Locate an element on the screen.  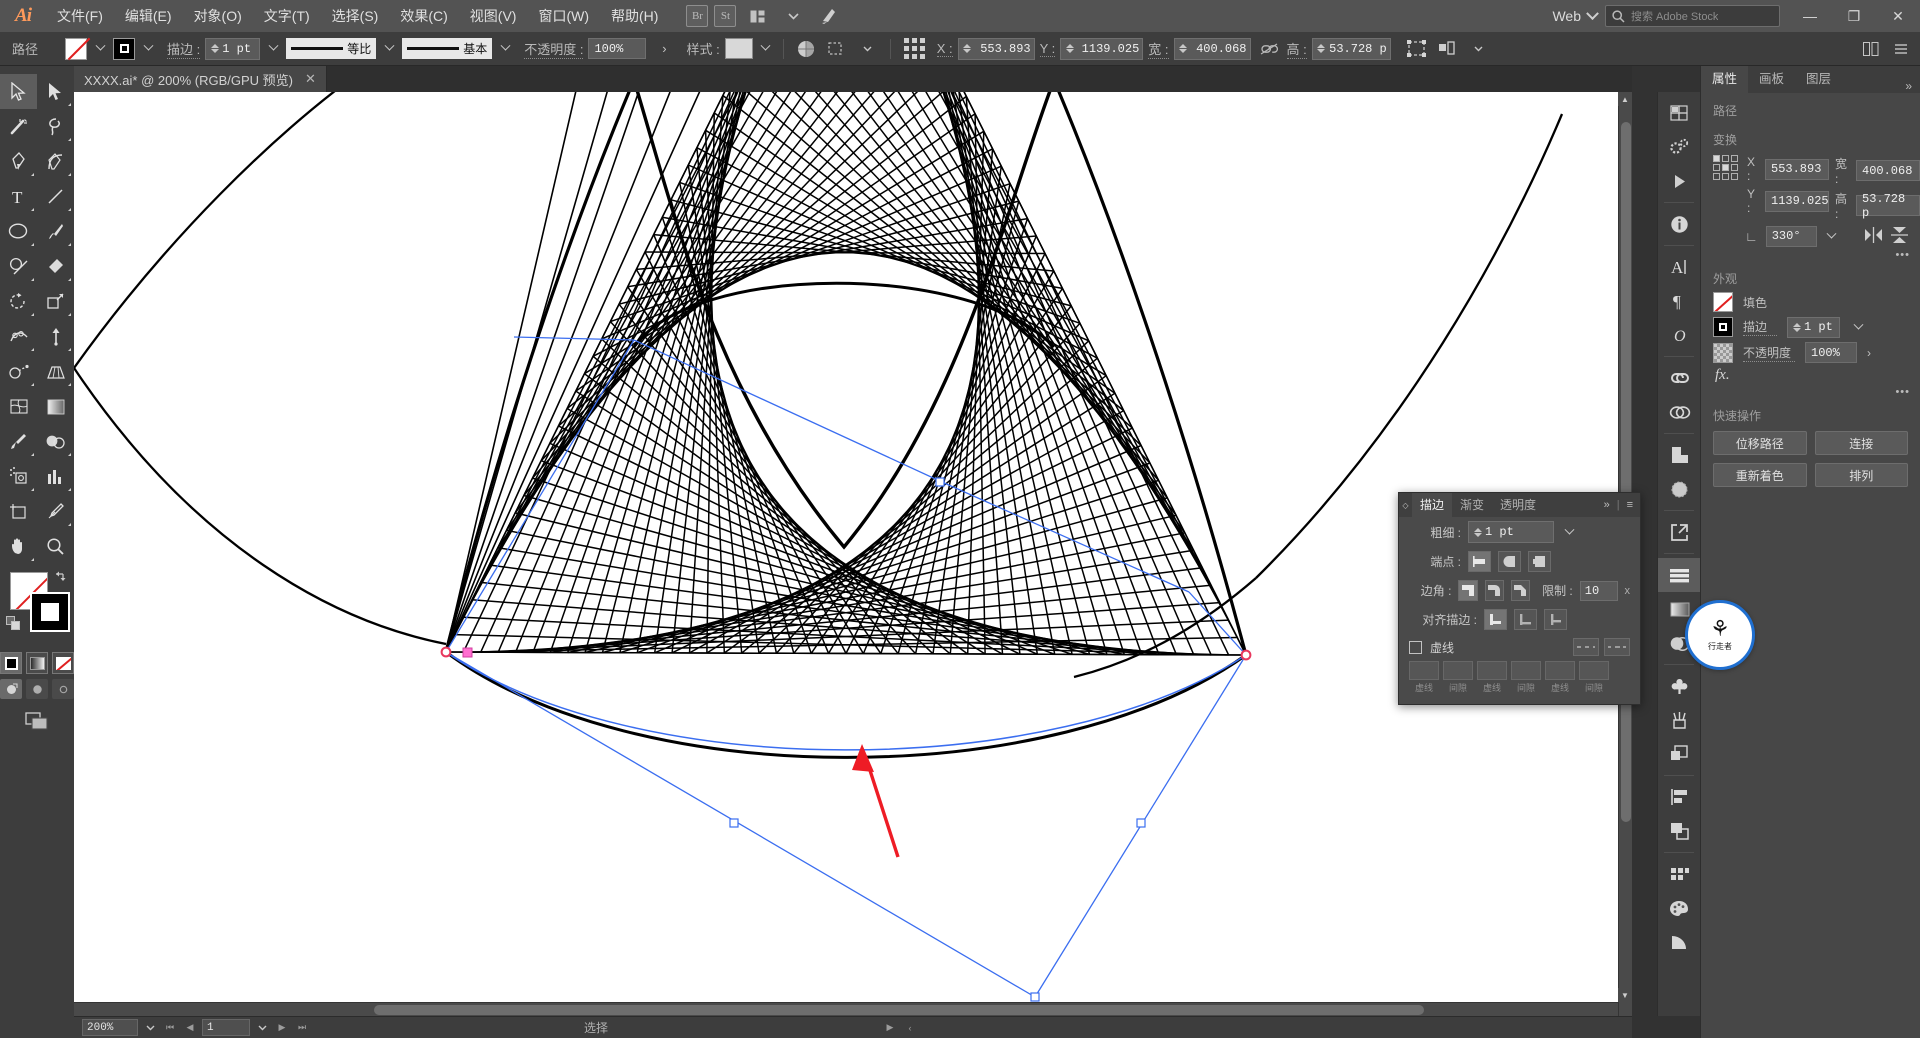
eyedropper-tool is located at coordinates (18, 441).